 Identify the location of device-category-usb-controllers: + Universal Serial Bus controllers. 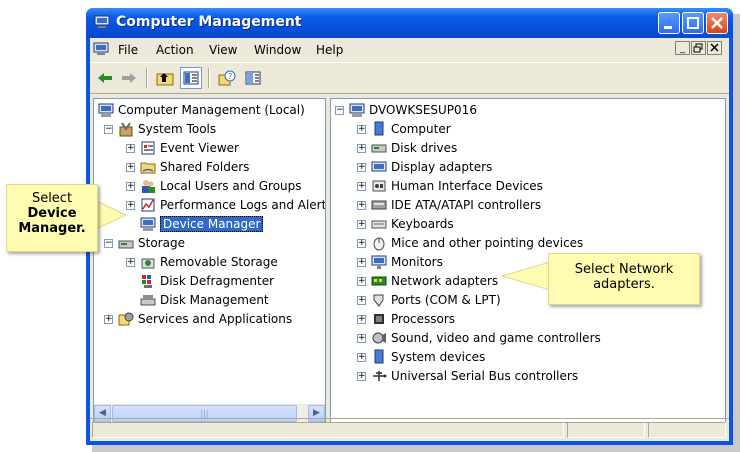
(467, 376).